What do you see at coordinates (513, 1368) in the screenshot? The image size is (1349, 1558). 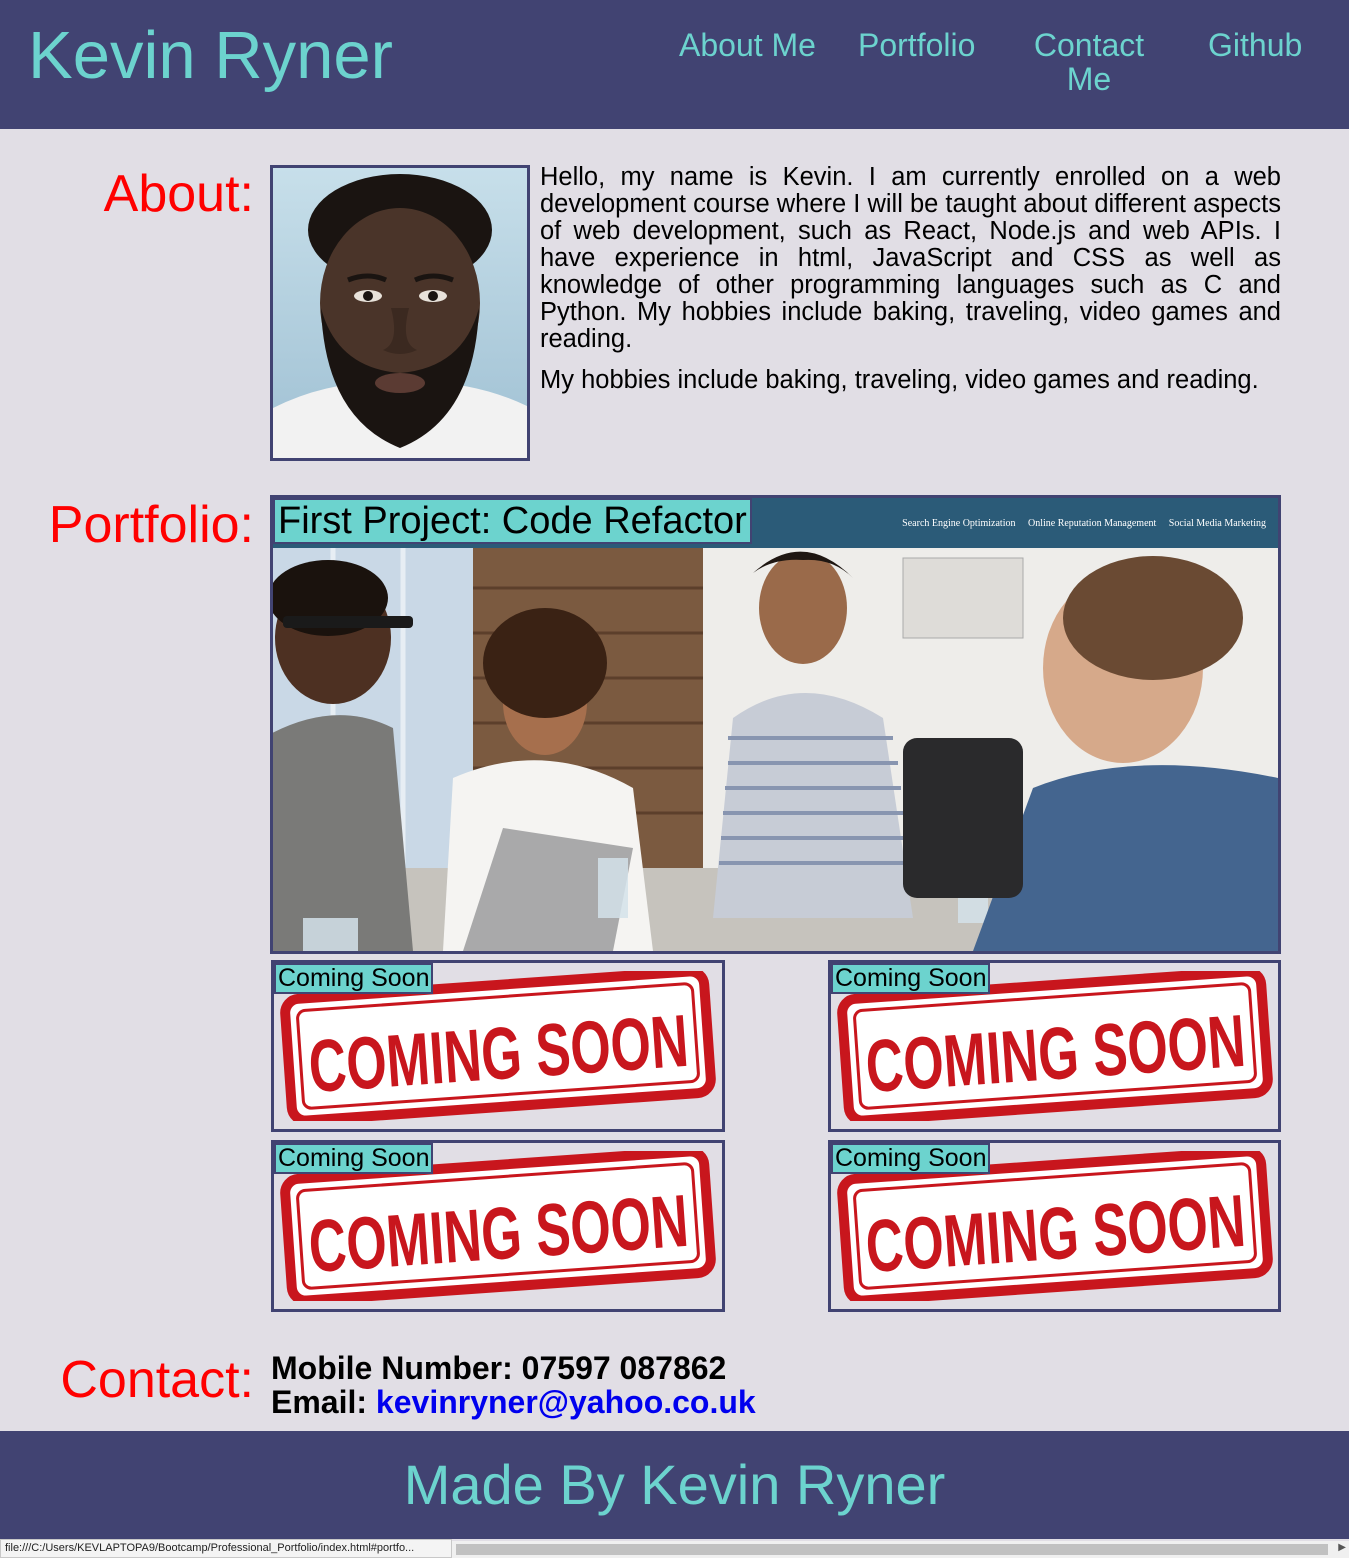 I see `mobile-line: Mobile Number: 07597 087862` at bounding box center [513, 1368].